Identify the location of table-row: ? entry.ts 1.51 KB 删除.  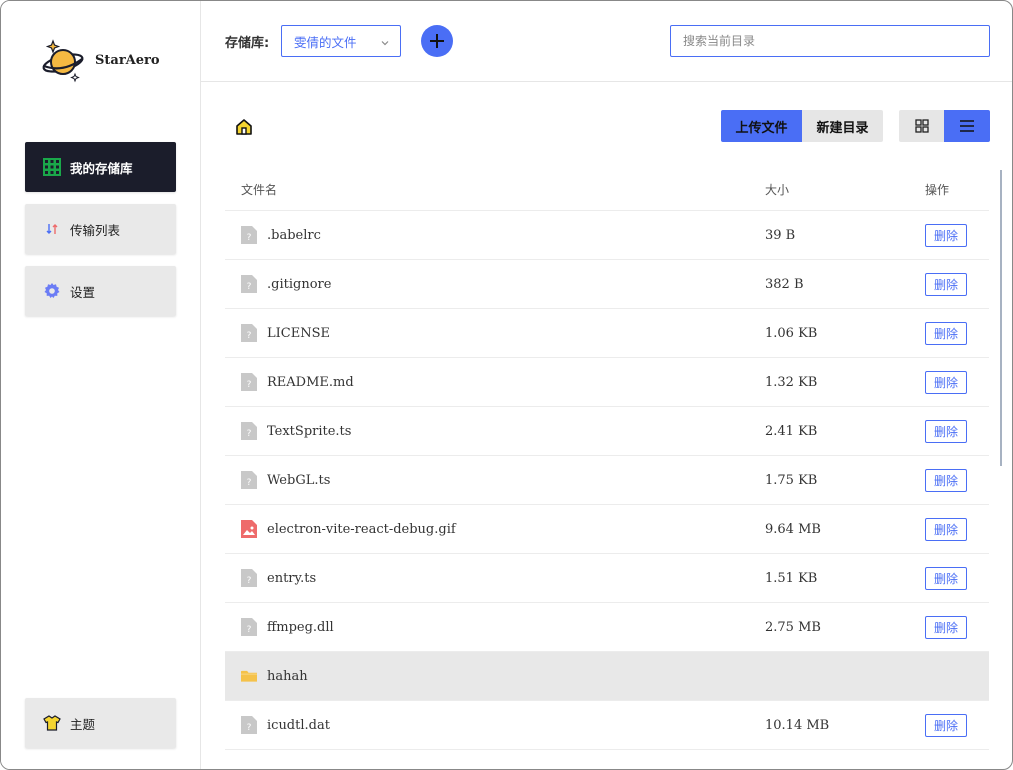
(607, 578).